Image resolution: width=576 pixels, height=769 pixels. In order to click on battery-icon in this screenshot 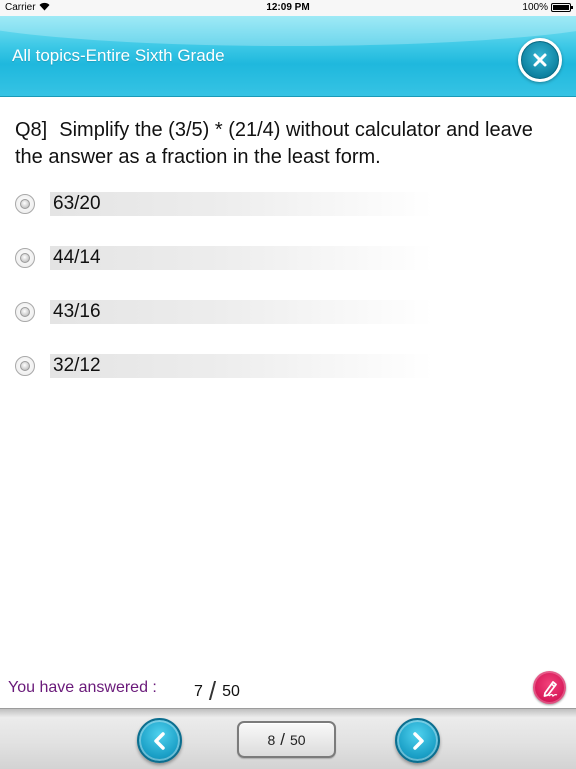, I will do `click(562, 7)`.